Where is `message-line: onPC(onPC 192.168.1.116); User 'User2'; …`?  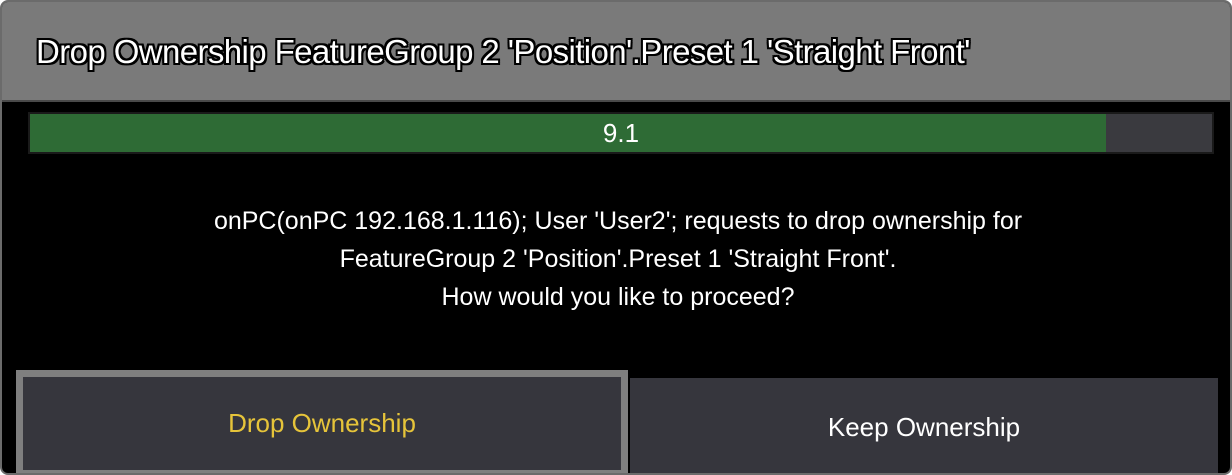
message-line: onPC(onPC 192.168.1.116); User 'User2'; … is located at coordinates (618, 221).